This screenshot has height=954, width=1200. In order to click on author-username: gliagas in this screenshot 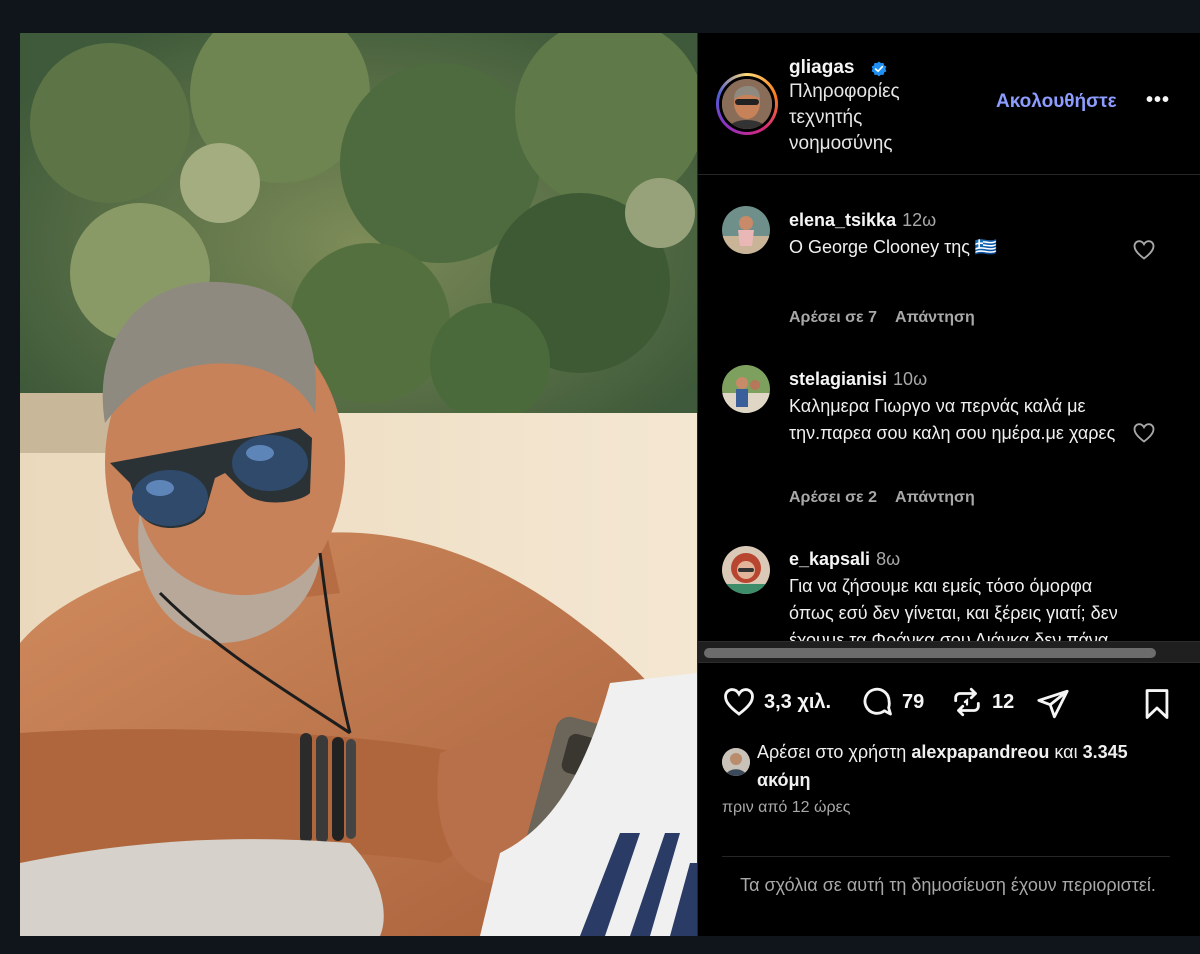, I will do `click(821, 68)`.